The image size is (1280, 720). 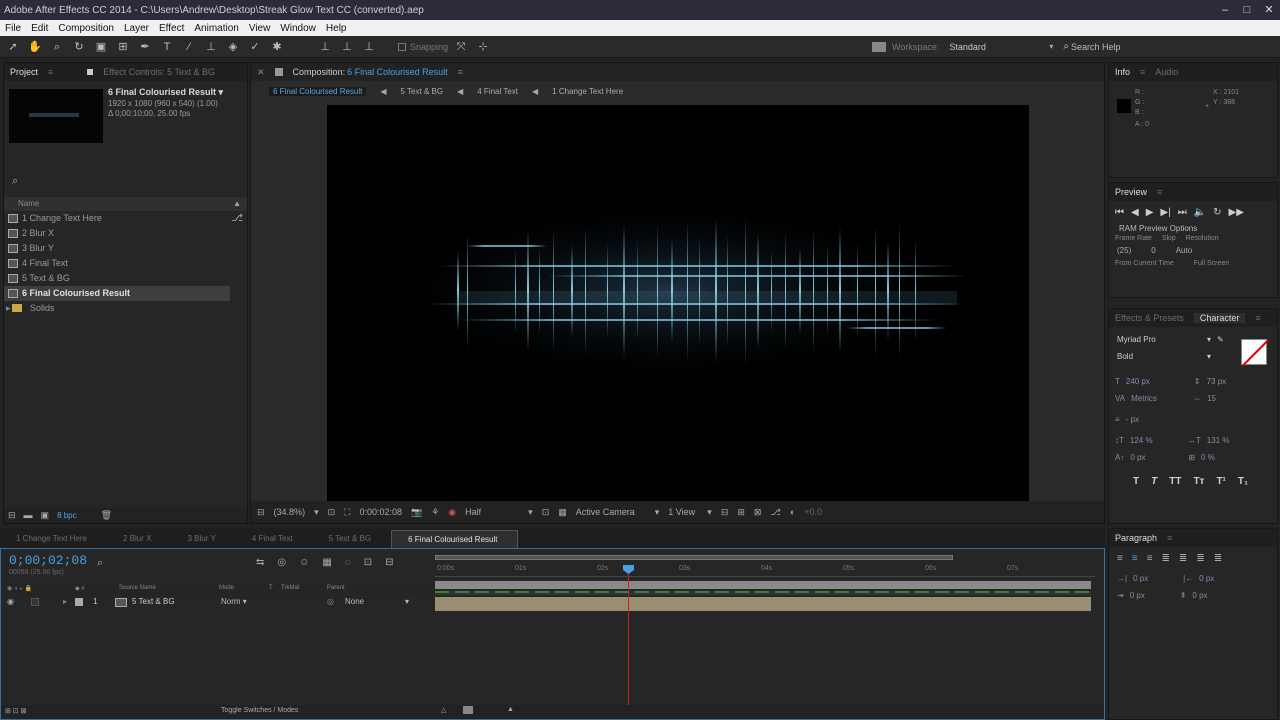 What do you see at coordinates (1200, 212) in the screenshot?
I see `audio-icon: 🔈` at bounding box center [1200, 212].